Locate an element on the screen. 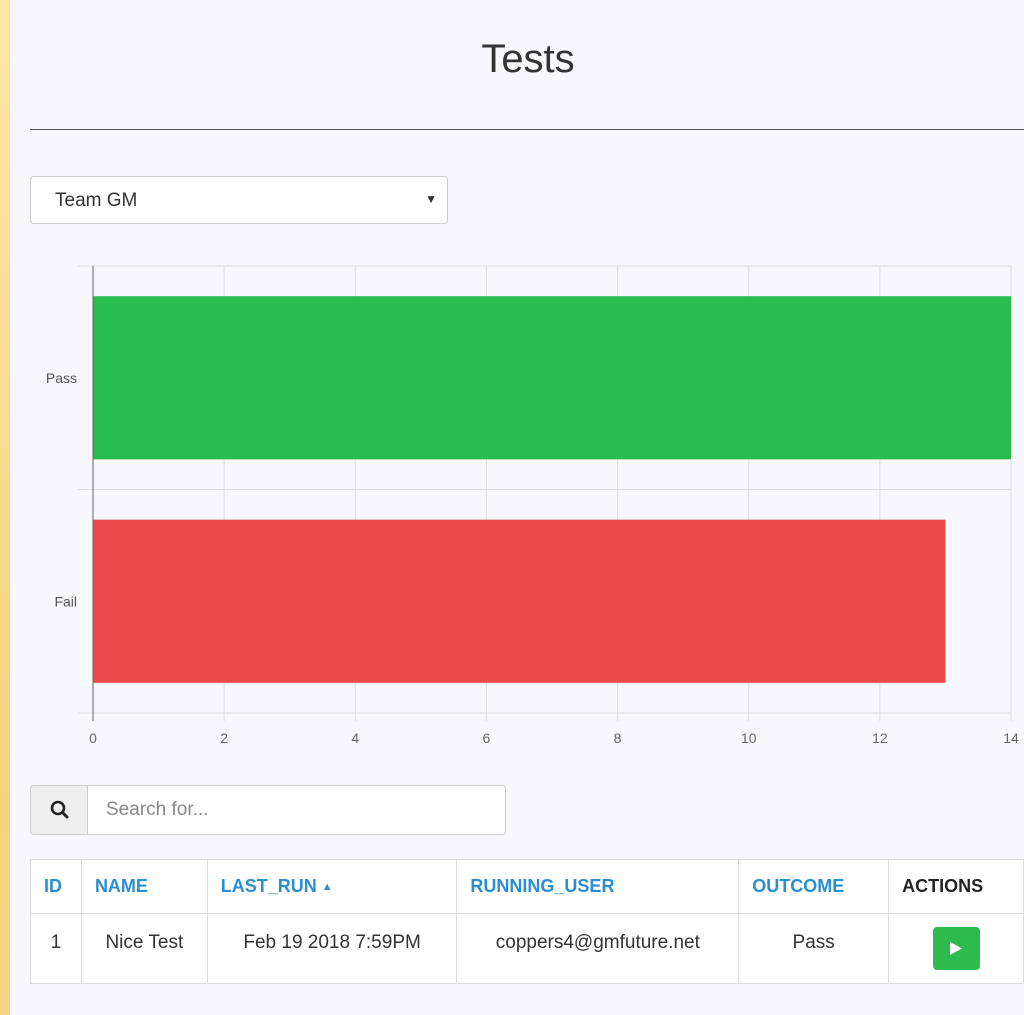 The image size is (1024, 1015). x-tick-label: 12 is located at coordinates (880, 738).